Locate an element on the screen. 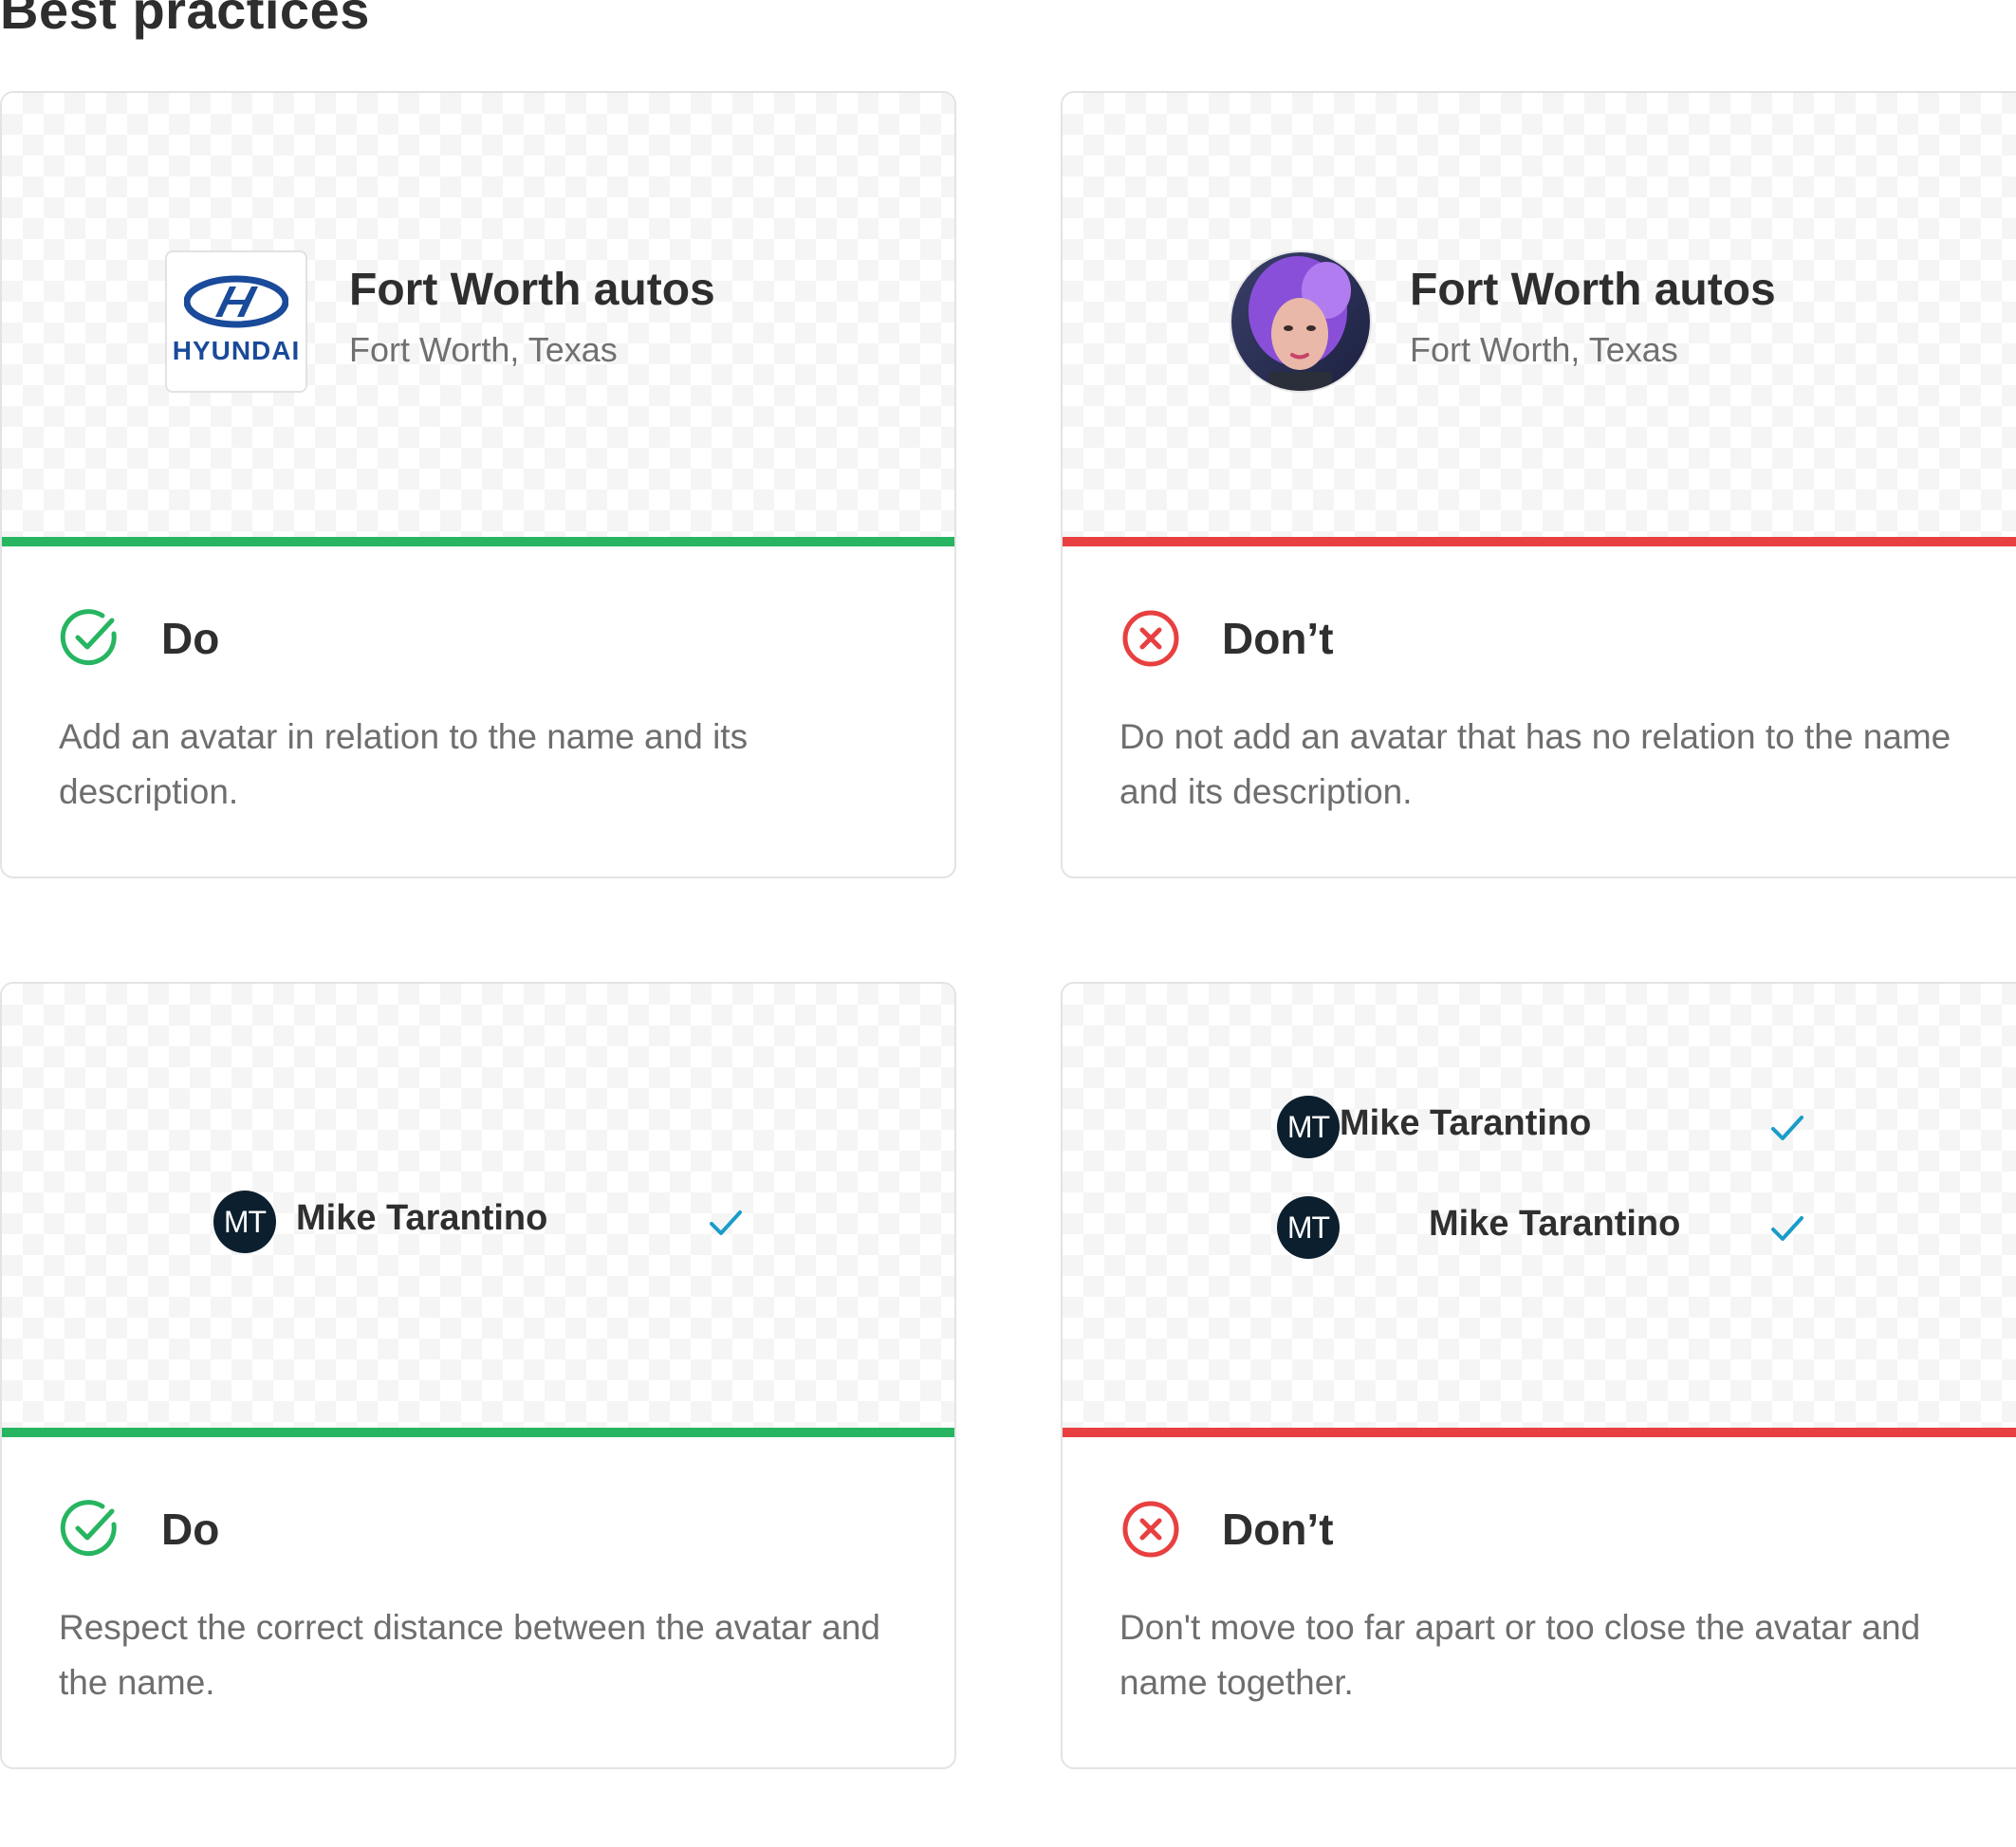  example-preview: MT Mike Tarantino MT Mike Tarantino is located at coordinates (1539, 1206).